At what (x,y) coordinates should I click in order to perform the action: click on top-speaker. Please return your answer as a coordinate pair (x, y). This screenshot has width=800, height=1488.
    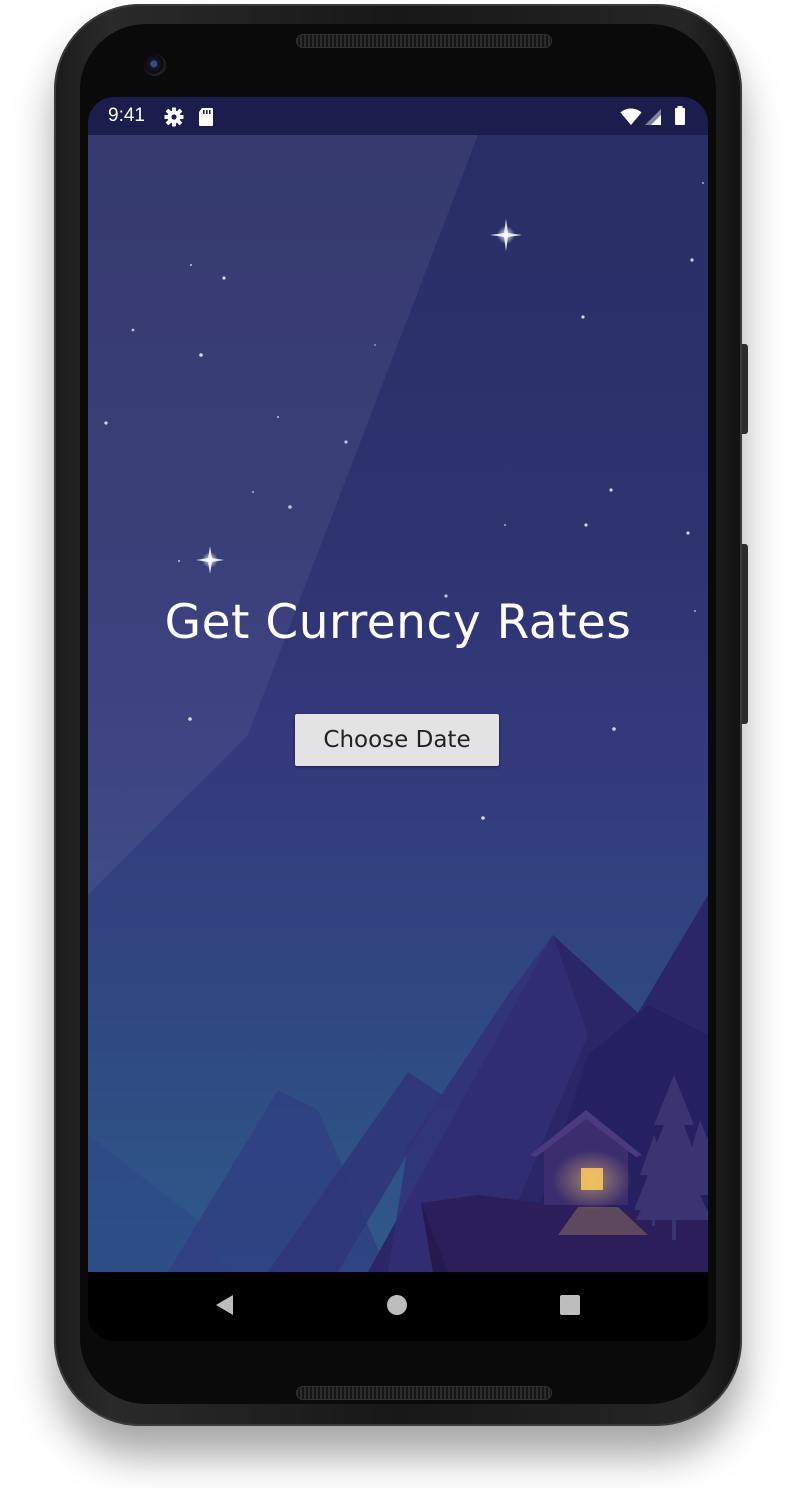
    Looking at the image, I should click on (424, 41).